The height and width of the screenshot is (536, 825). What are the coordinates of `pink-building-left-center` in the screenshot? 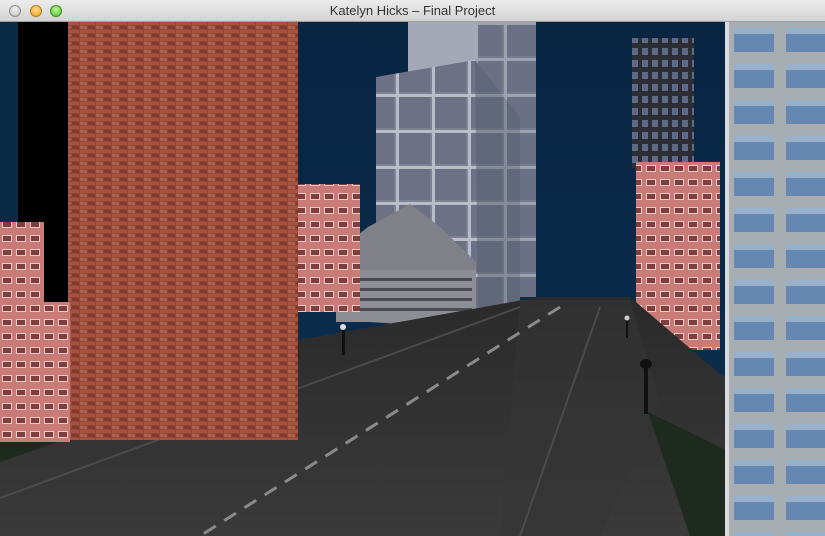 It's located at (329, 248).